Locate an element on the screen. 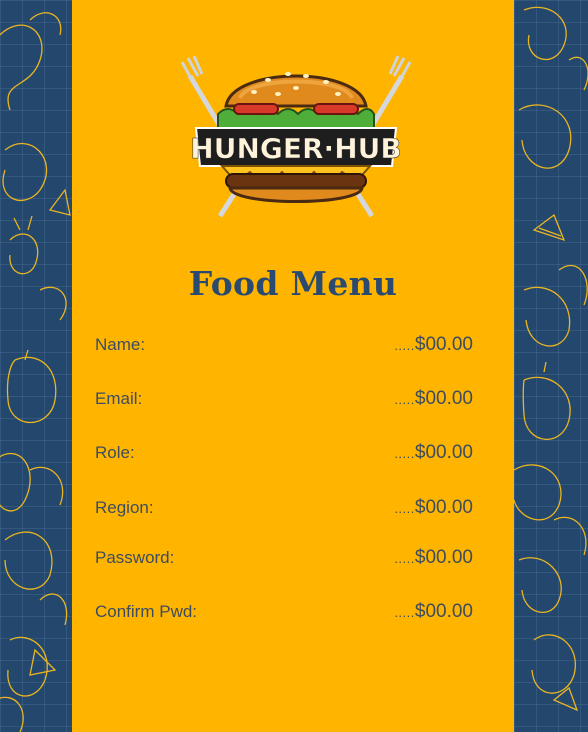 Image resolution: width=588 pixels, height=732 pixels. menu-row-name: Name: .....$00.00 is located at coordinates (284, 345).